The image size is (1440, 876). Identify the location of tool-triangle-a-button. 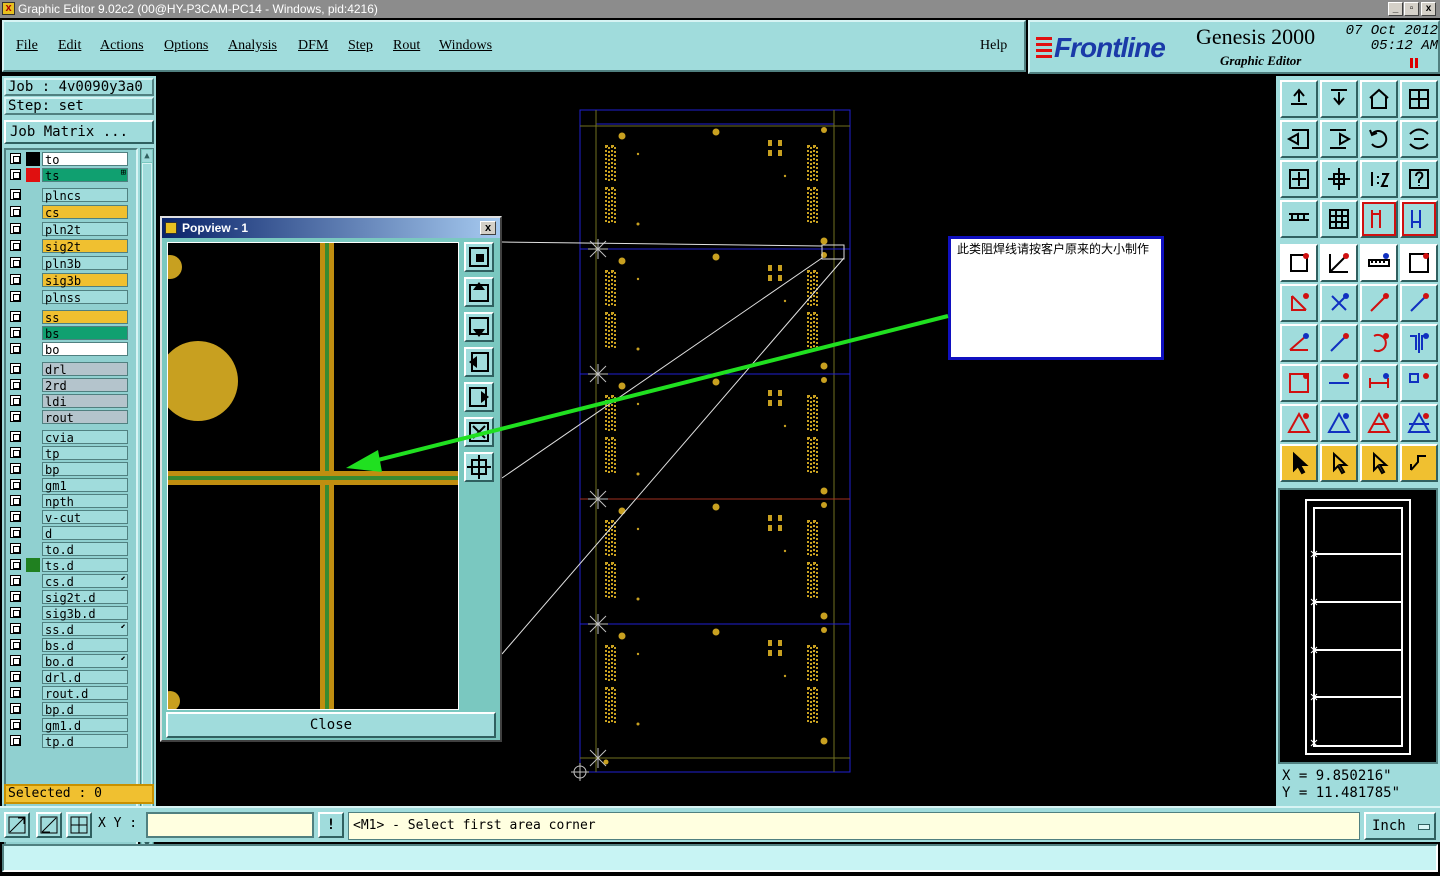
(1339, 423).